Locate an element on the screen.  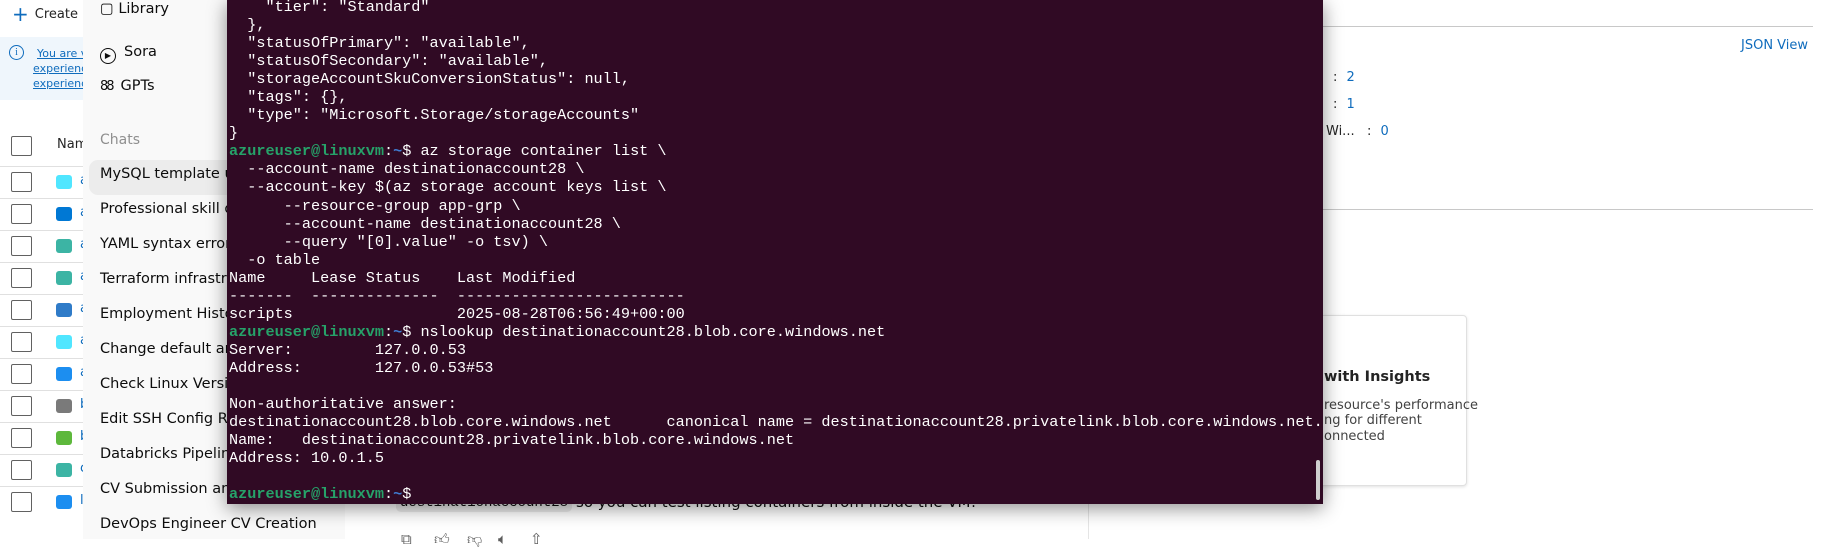
terminal-line: "tags": {}, is located at coordinates (288, 97).